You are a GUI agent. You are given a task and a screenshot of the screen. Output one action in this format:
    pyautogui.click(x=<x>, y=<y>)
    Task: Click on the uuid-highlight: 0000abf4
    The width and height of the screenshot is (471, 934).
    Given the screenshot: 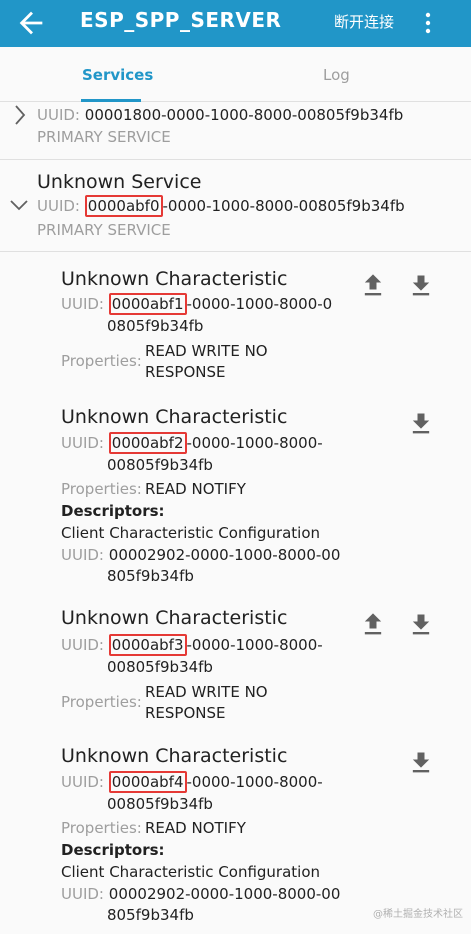 What is the action you would take?
    pyautogui.click(x=147, y=782)
    